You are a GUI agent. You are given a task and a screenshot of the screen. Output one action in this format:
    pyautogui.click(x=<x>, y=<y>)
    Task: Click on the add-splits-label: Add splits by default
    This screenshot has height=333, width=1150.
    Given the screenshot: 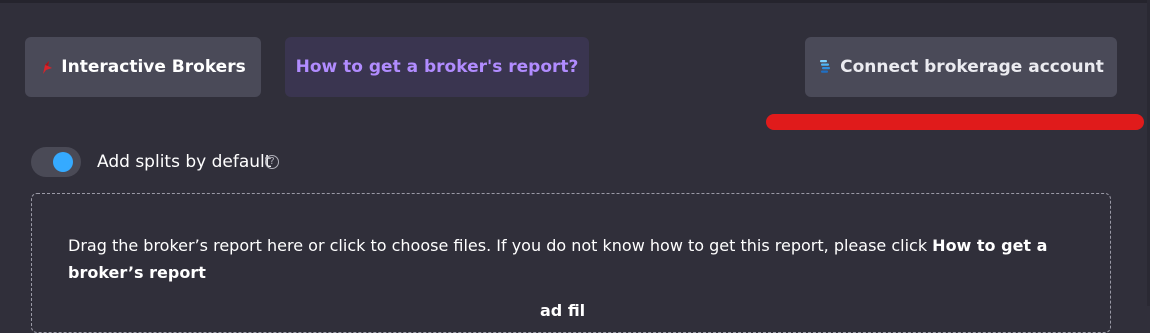 What is the action you would take?
    pyautogui.click(x=184, y=162)
    